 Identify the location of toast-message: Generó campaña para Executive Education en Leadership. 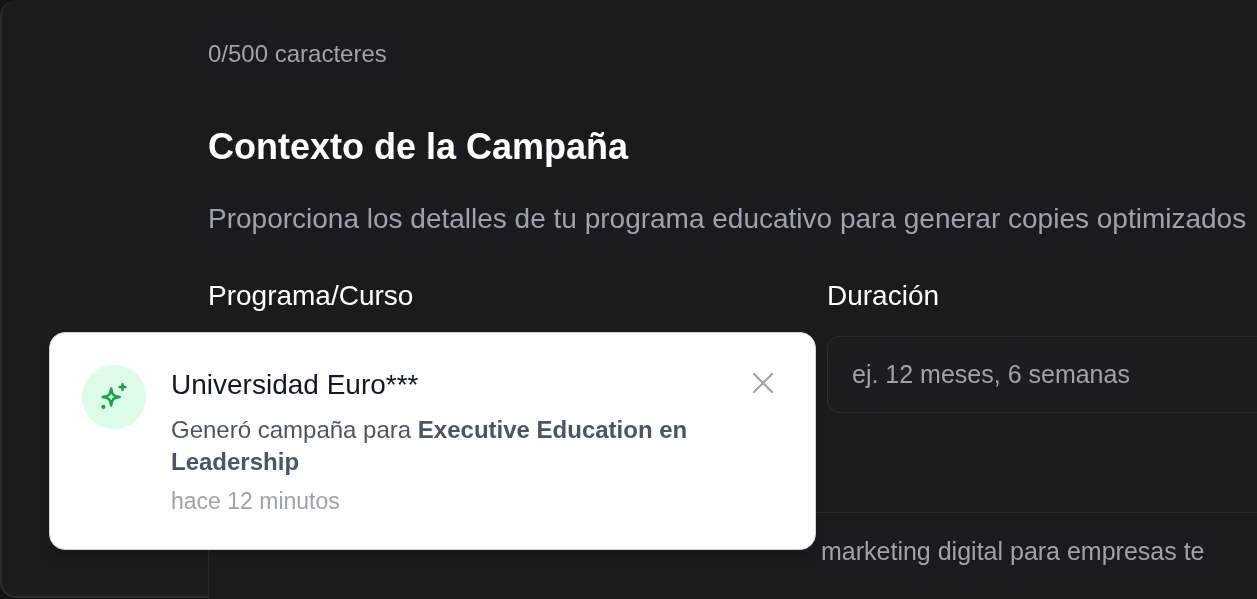
(430, 446).